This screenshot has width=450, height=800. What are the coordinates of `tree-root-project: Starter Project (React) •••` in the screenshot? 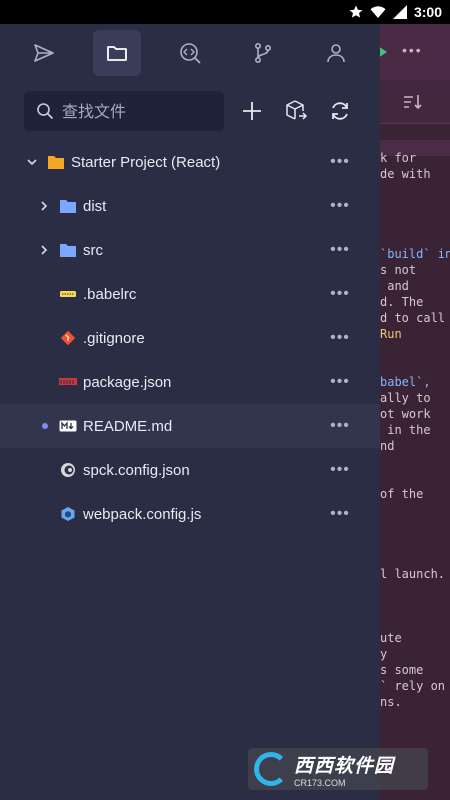 It's located at (190, 162).